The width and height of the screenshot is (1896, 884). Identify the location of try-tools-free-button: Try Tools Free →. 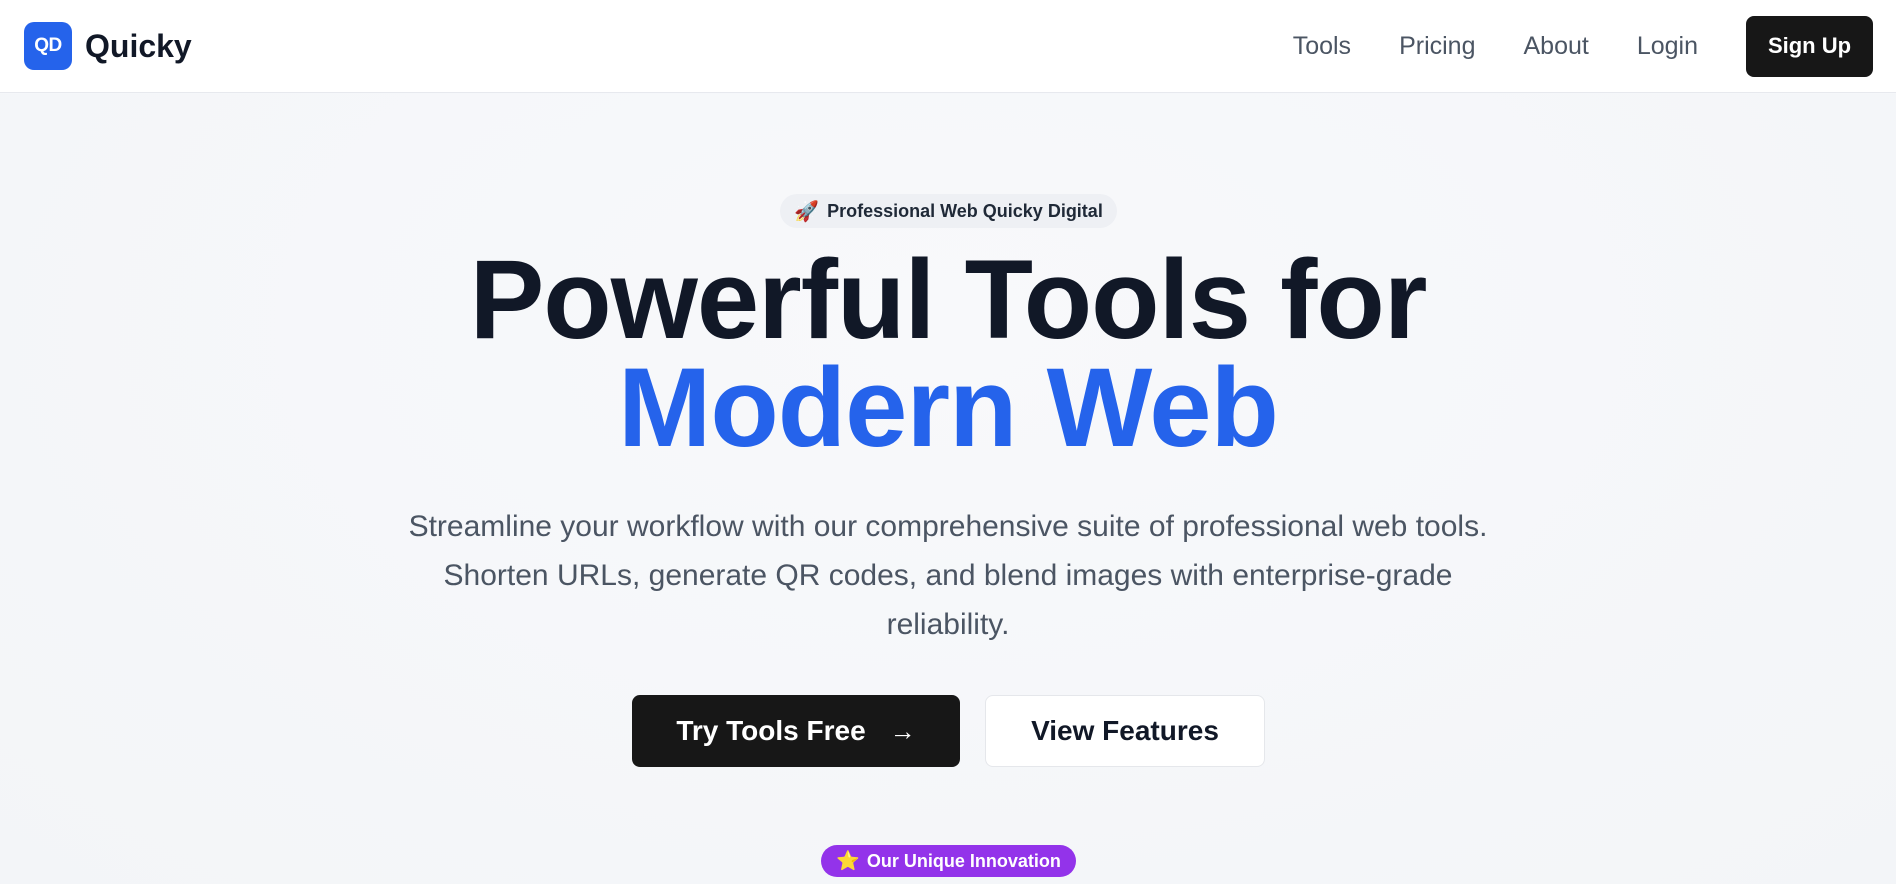
(796, 731).